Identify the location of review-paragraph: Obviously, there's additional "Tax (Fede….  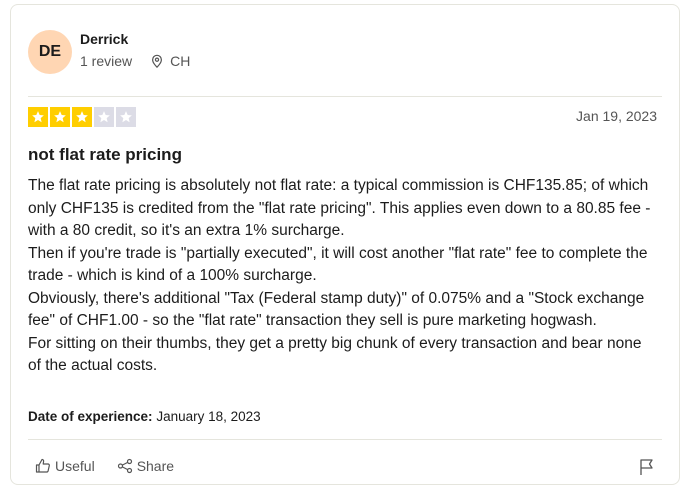
(336, 309).